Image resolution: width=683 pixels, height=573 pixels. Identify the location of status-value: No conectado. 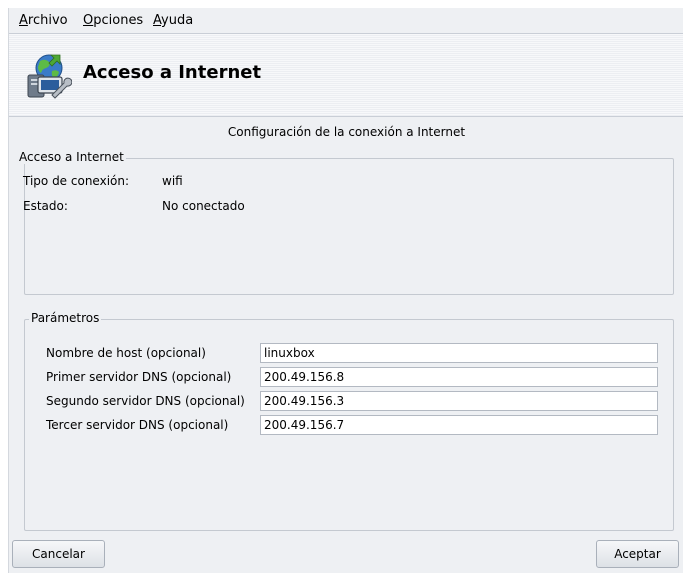
(203, 206).